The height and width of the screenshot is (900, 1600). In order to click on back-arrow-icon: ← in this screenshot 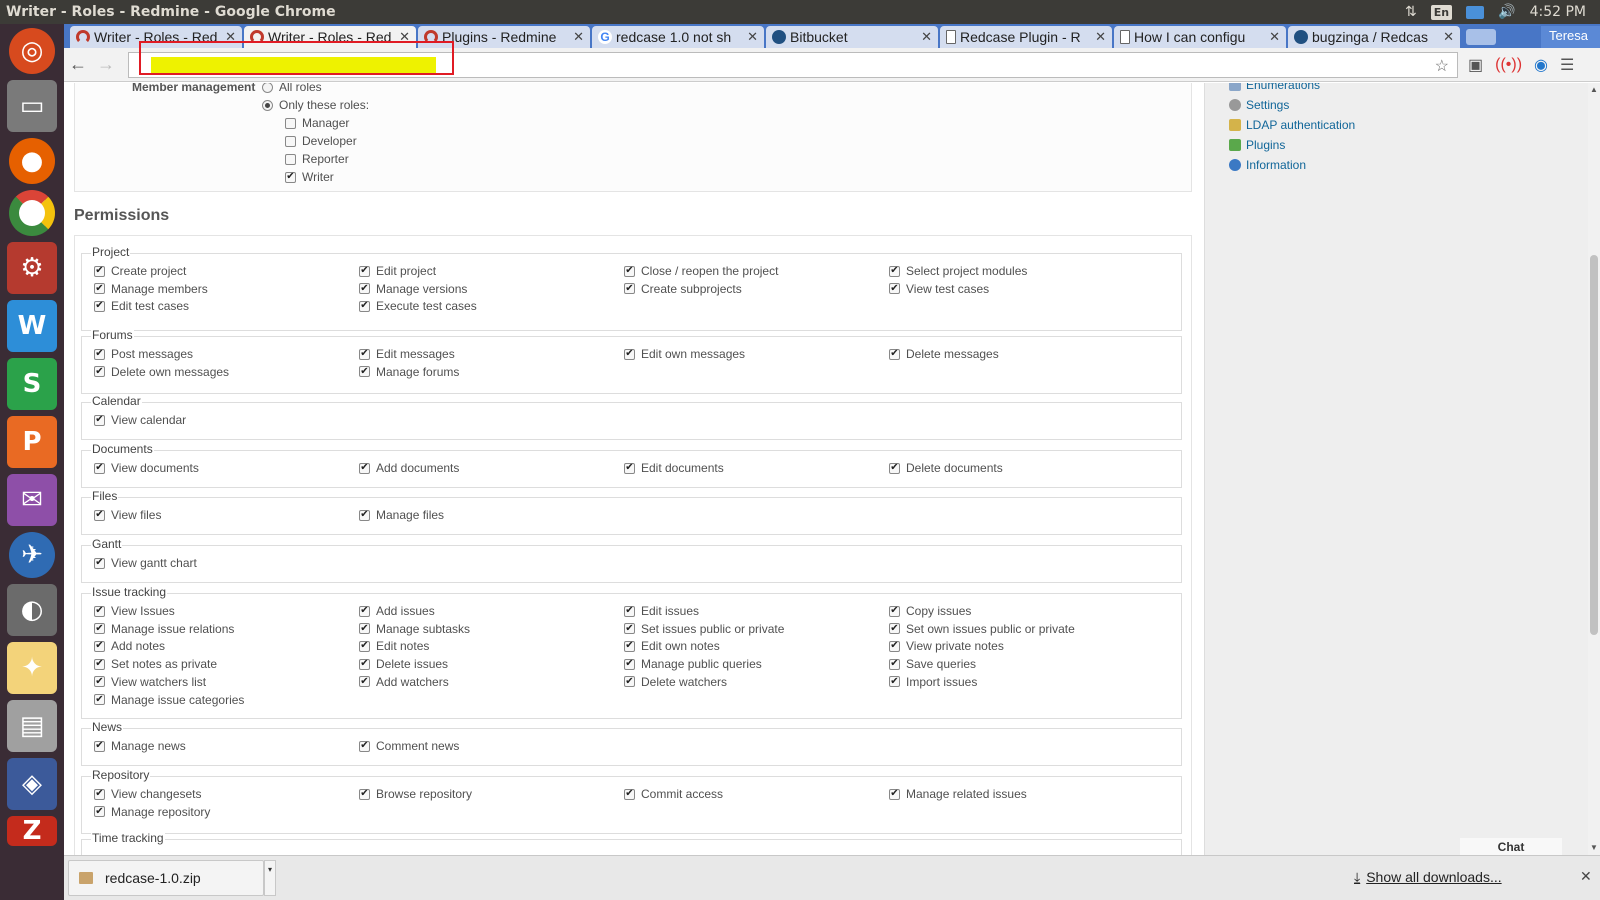, I will do `click(78, 64)`.